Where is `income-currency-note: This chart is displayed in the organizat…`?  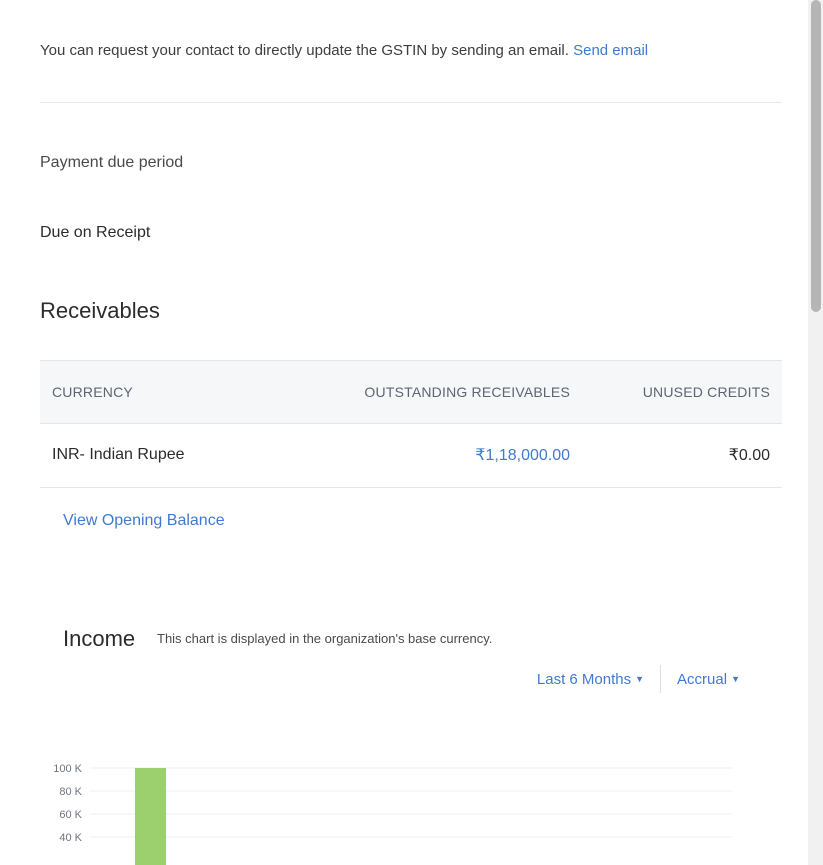 income-currency-note: This chart is displayed in the organizat… is located at coordinates (325, 638).